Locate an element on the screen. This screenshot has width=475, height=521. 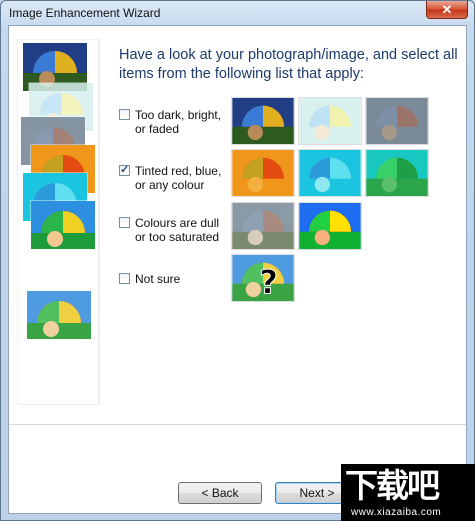
site-watermark: 下载吧 www.xiazaiba.com is located at coordinates (408, 492).